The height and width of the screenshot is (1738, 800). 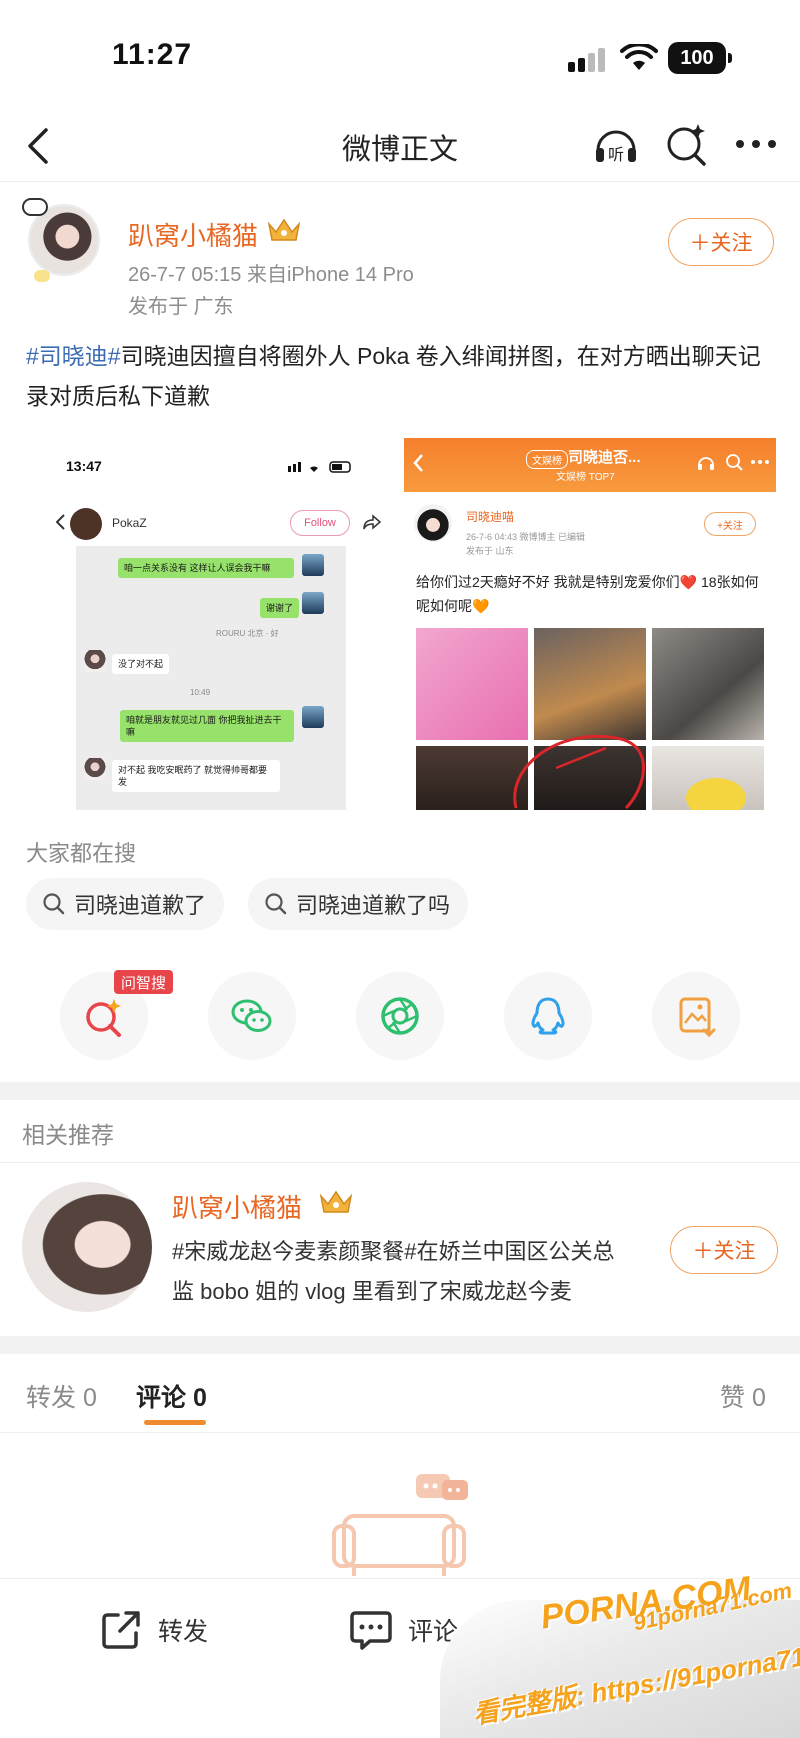 What do you see at coordinates (200, 692) in the screenshot?
I see `chat-timestamp: 10:49` at bounding box center [200, 692].